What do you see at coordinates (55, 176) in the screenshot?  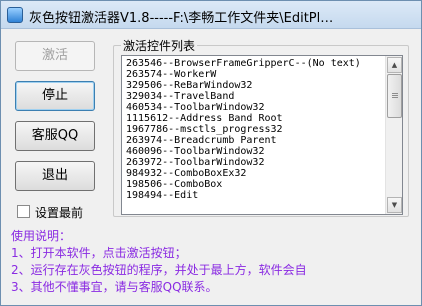 I see `exit-button: 退出` at bounding box center [55, 176].